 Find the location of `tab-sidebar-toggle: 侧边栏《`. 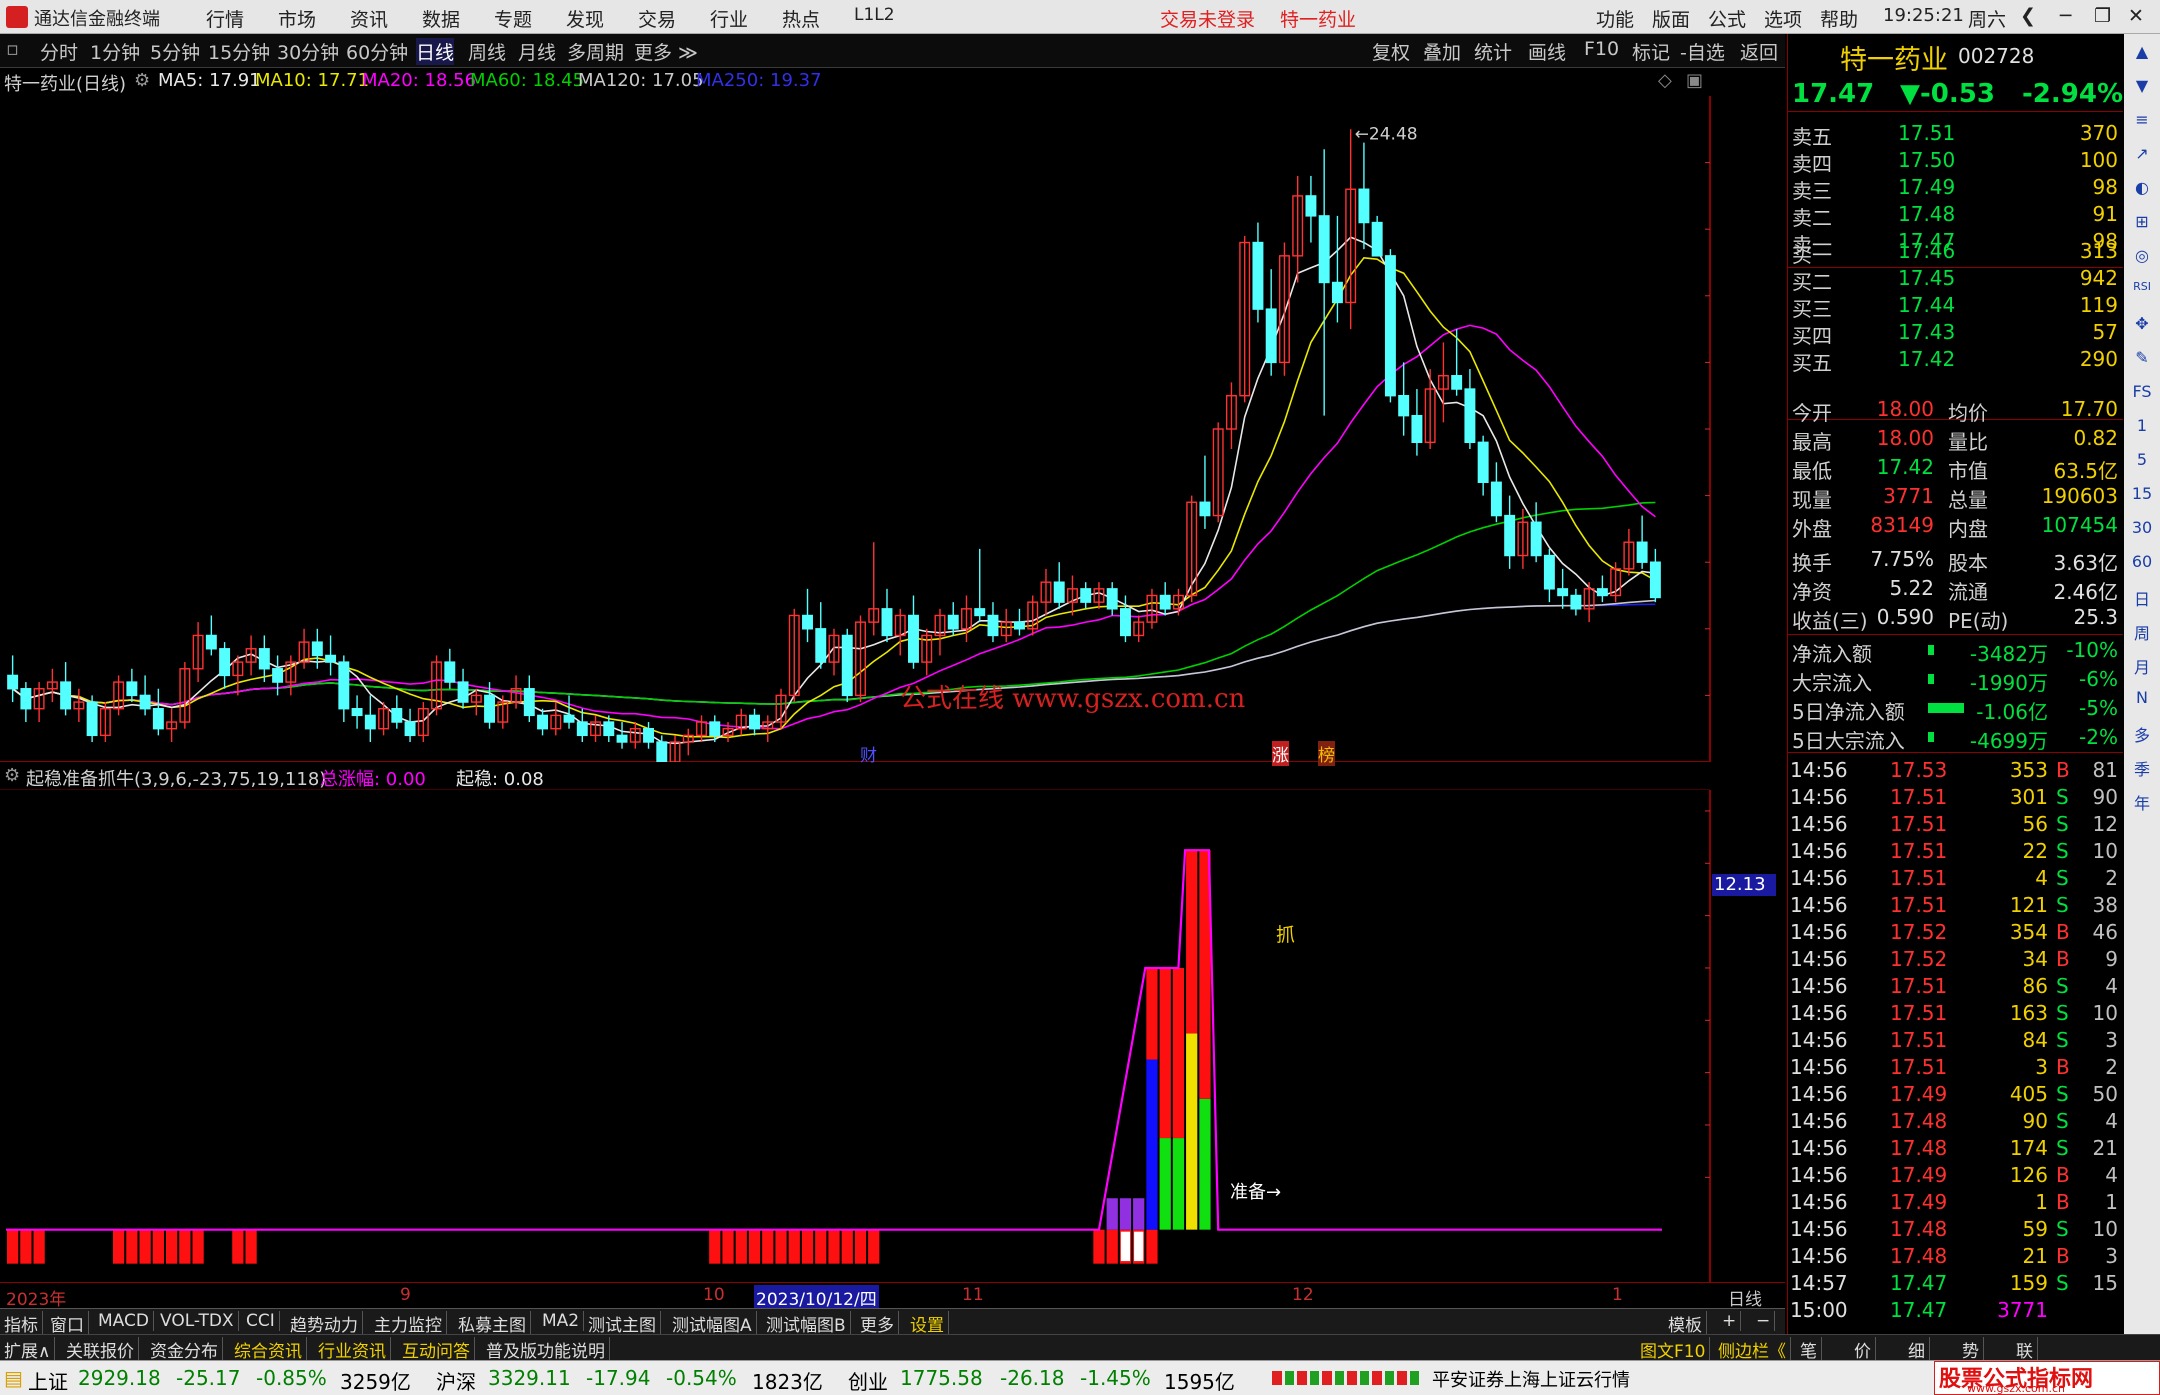

tab-sidebar-toggle: 侧边栏《 is located at coordinates (1752, 1349).